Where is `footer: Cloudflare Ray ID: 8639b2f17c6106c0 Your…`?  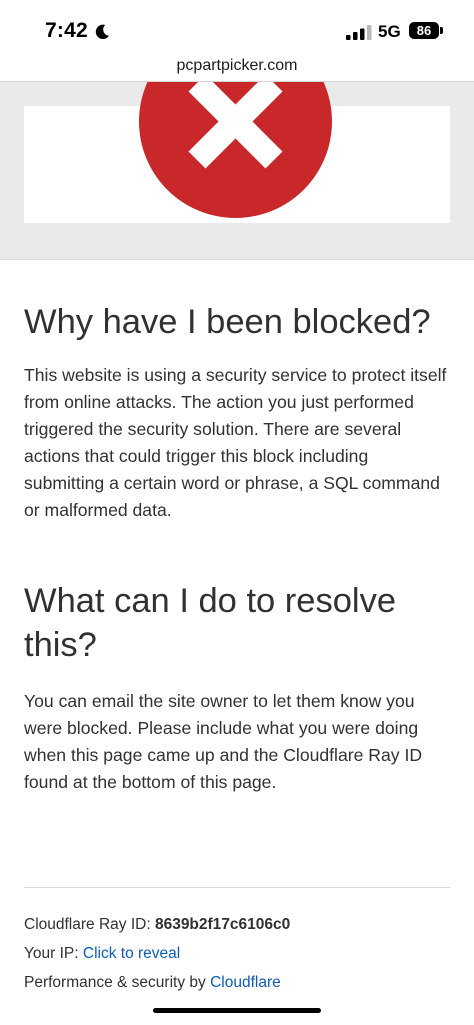 footer: Cloudflare Ray ID: 8639b2f17c6106c0 Your… is located at coordinates (237, 939).